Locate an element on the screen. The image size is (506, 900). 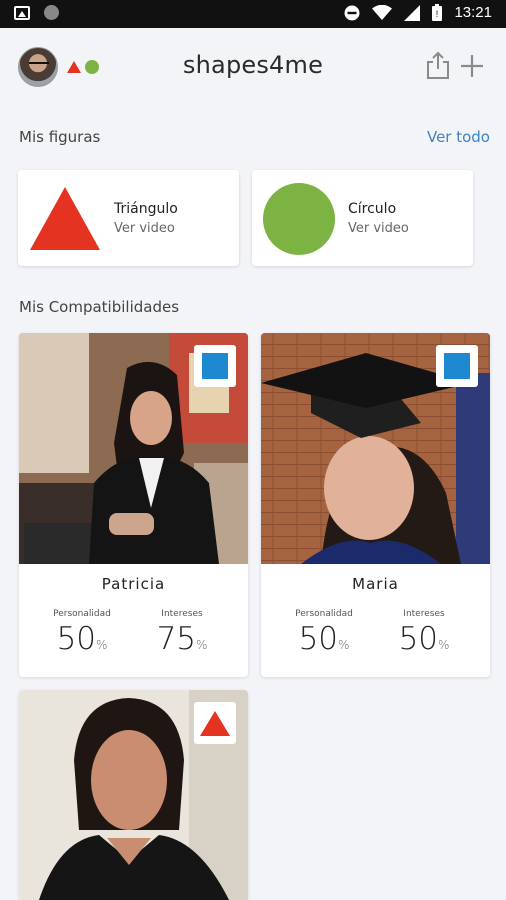
match-card-third is located at coordinates (133, 795).